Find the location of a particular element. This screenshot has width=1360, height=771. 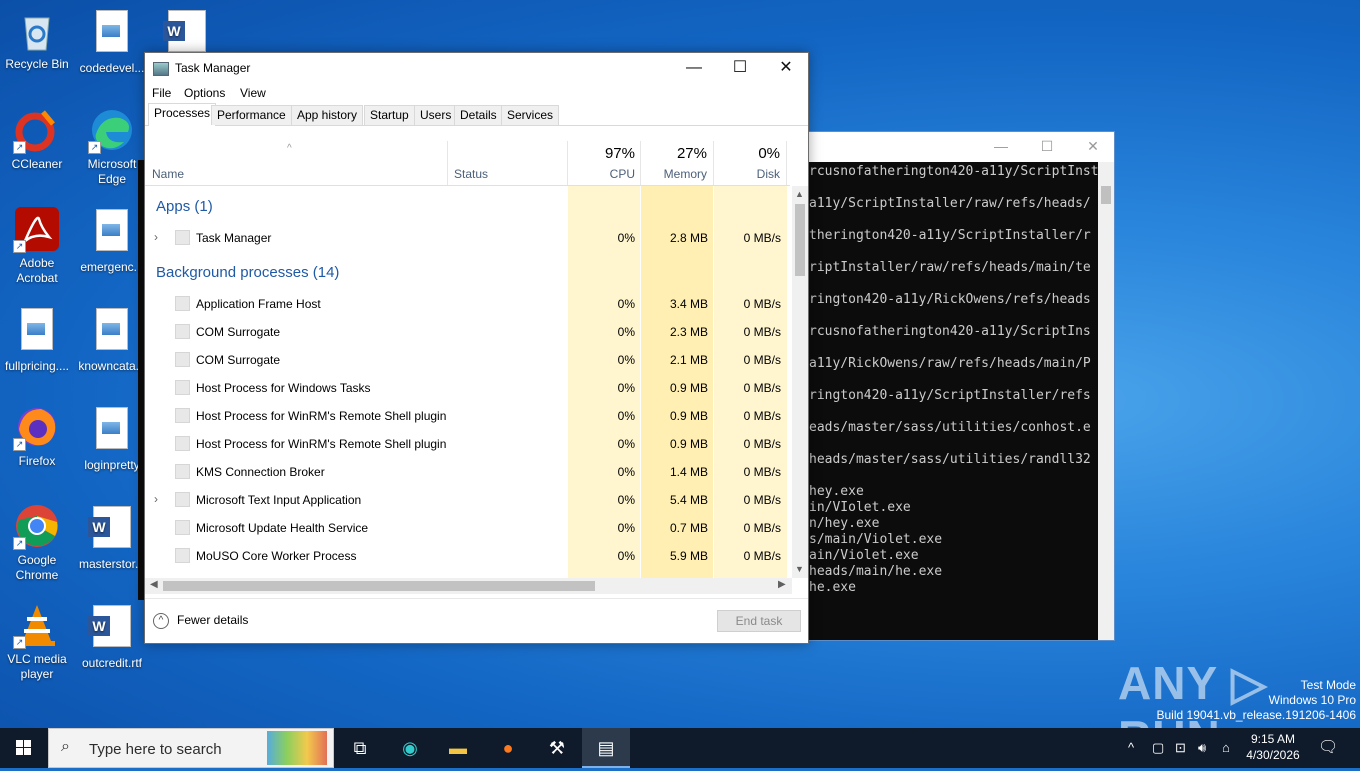

start-button is located at coordinates (24, 748).